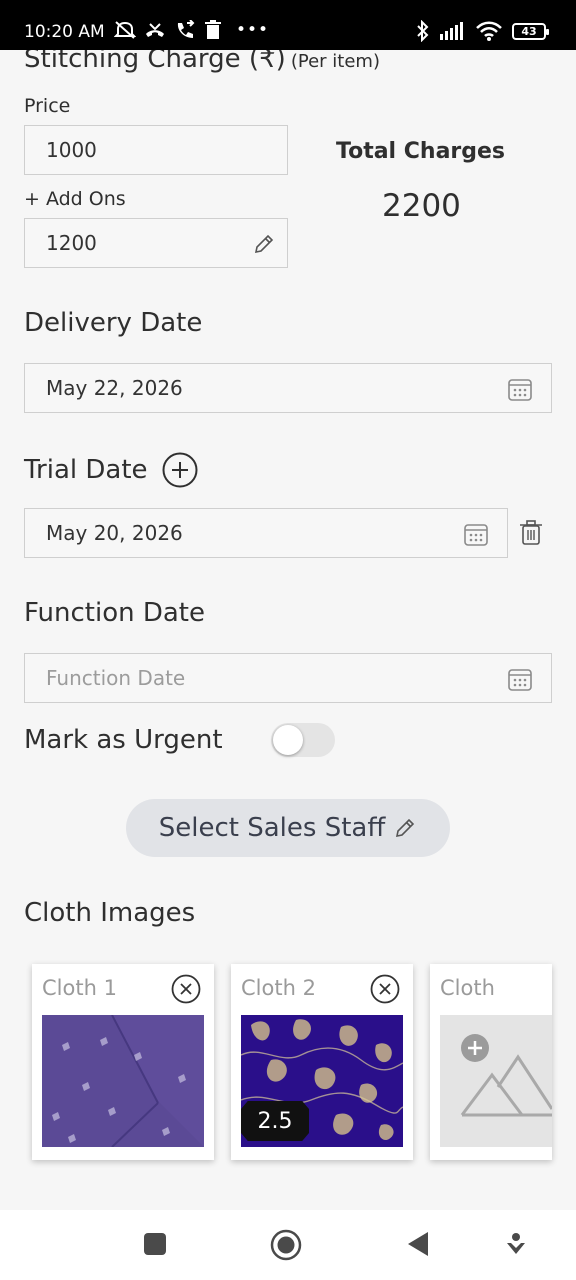 Image resolution: width=576 pixels, height=1280 pixels. I want to click on status-time: 10:20 AM, so click(64, 32).